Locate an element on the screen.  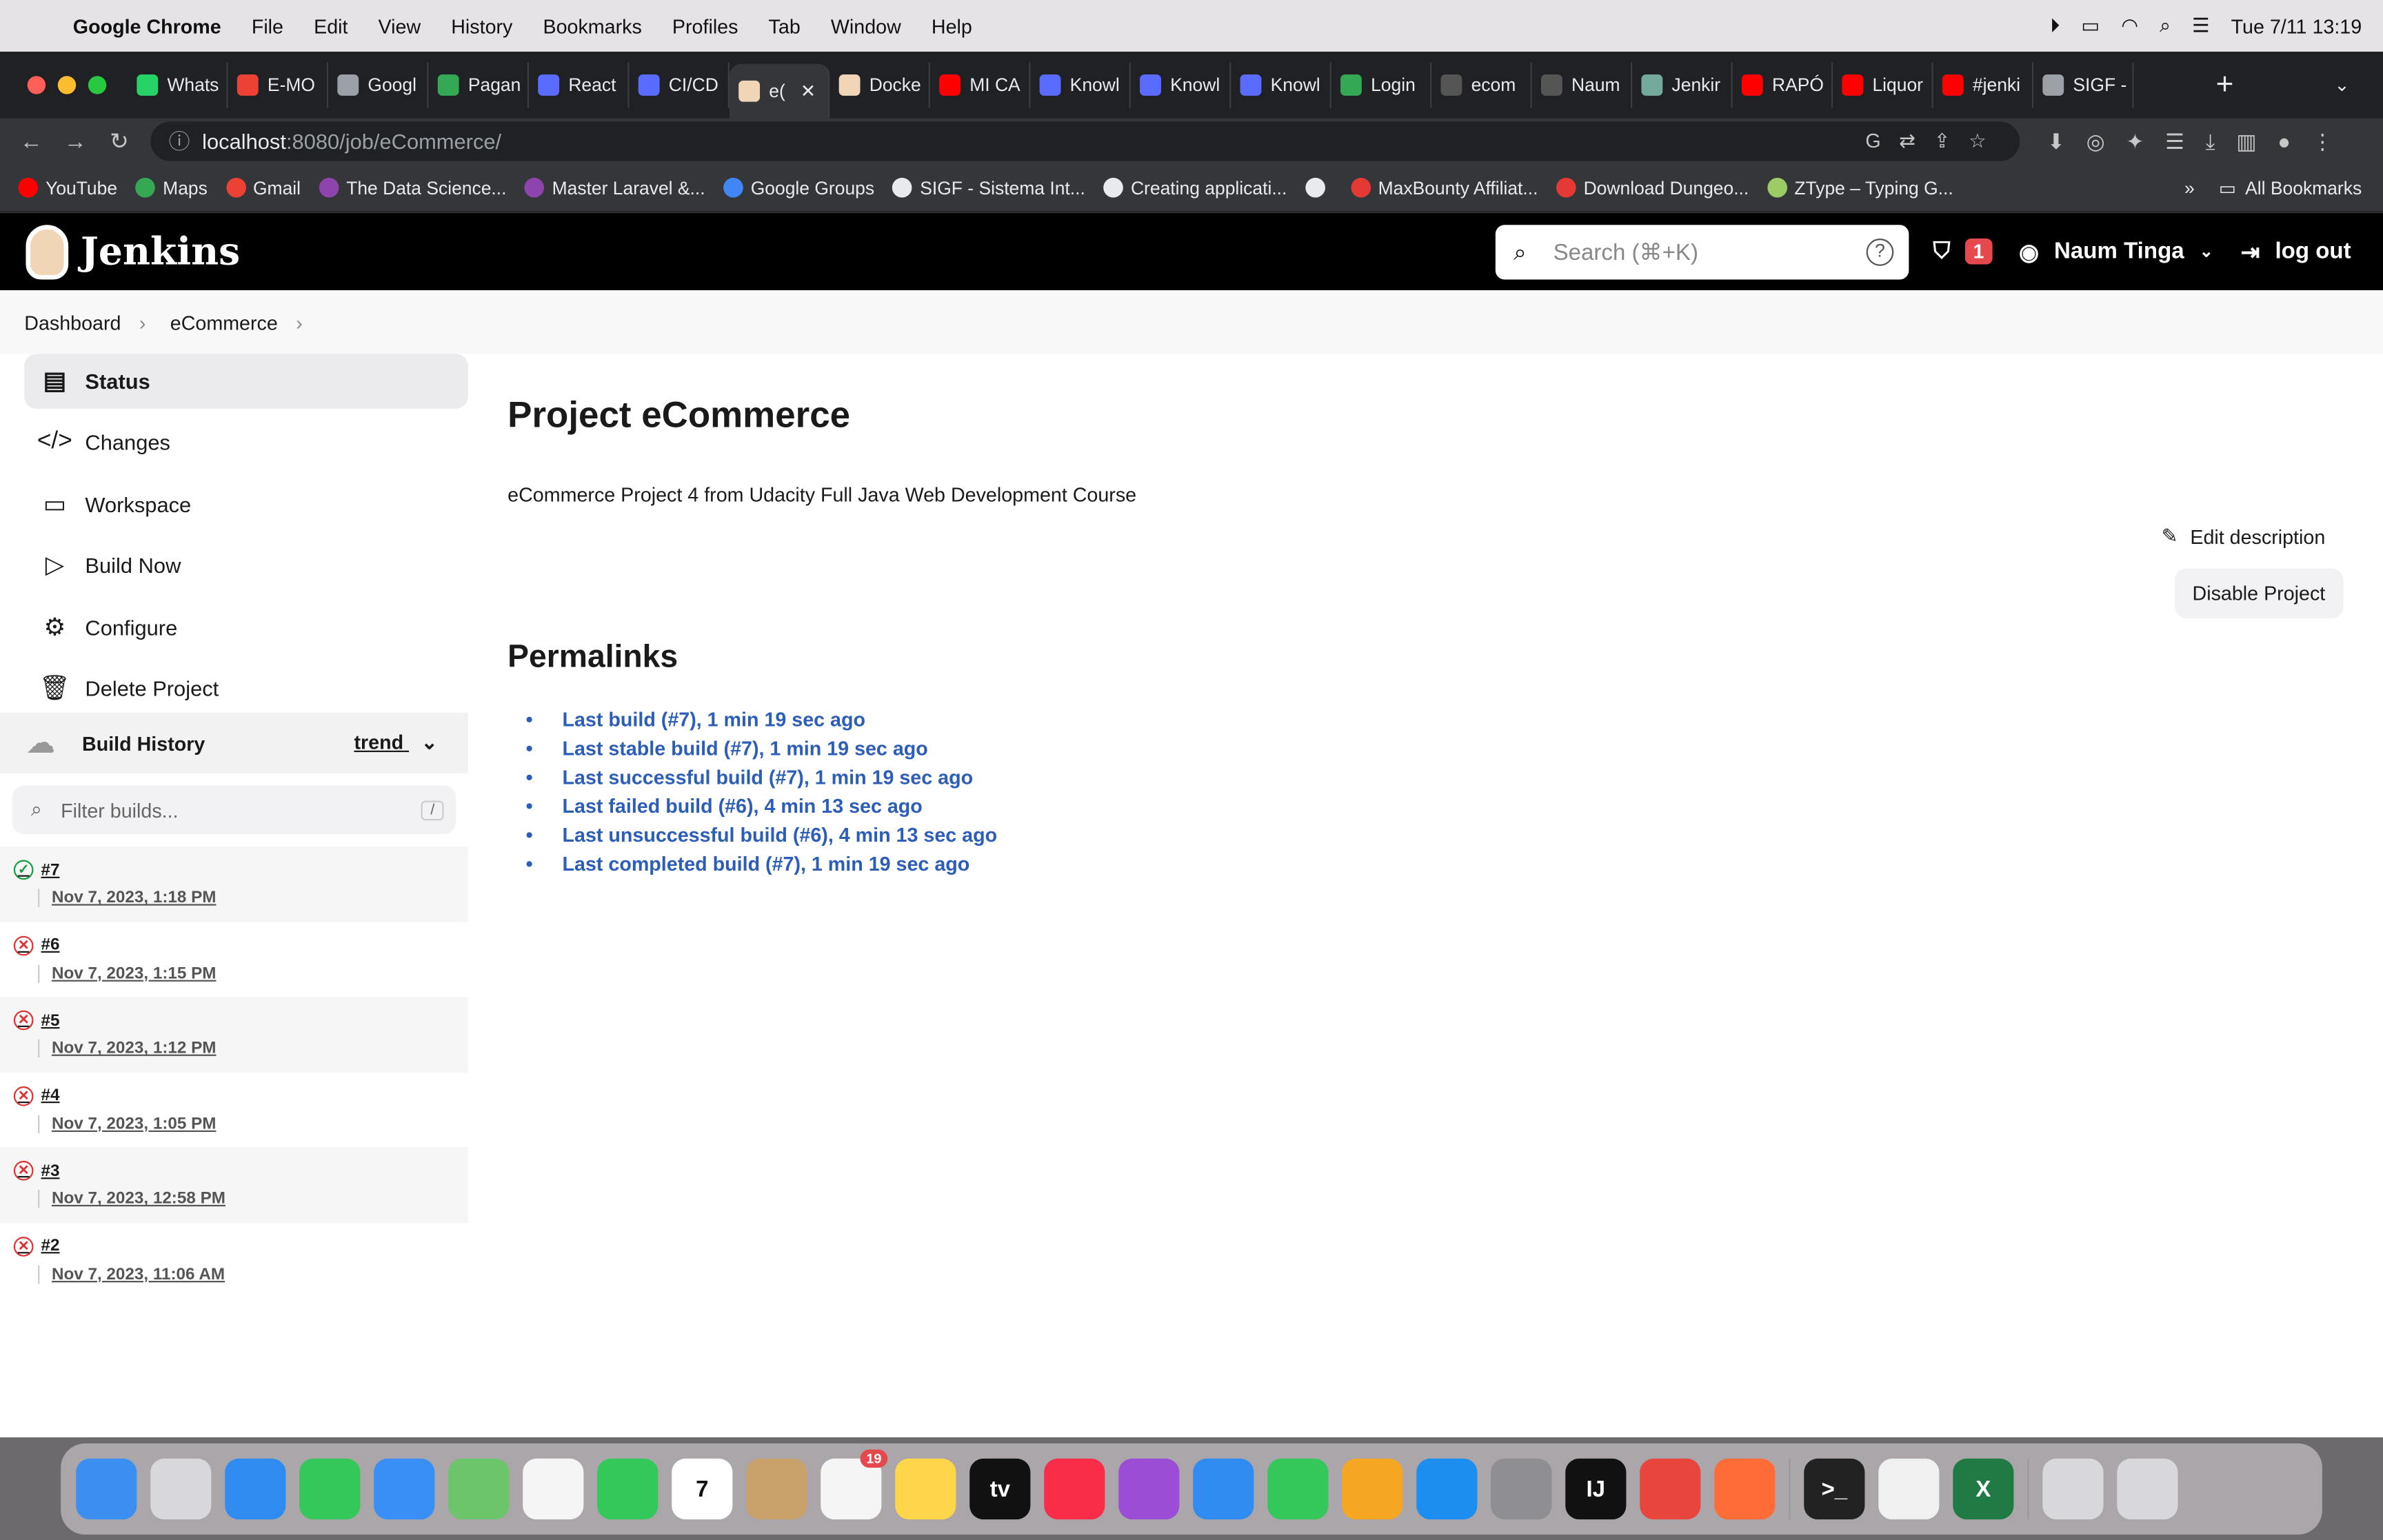
browser-tab: e(✕ is located at coordinates (779, 91).